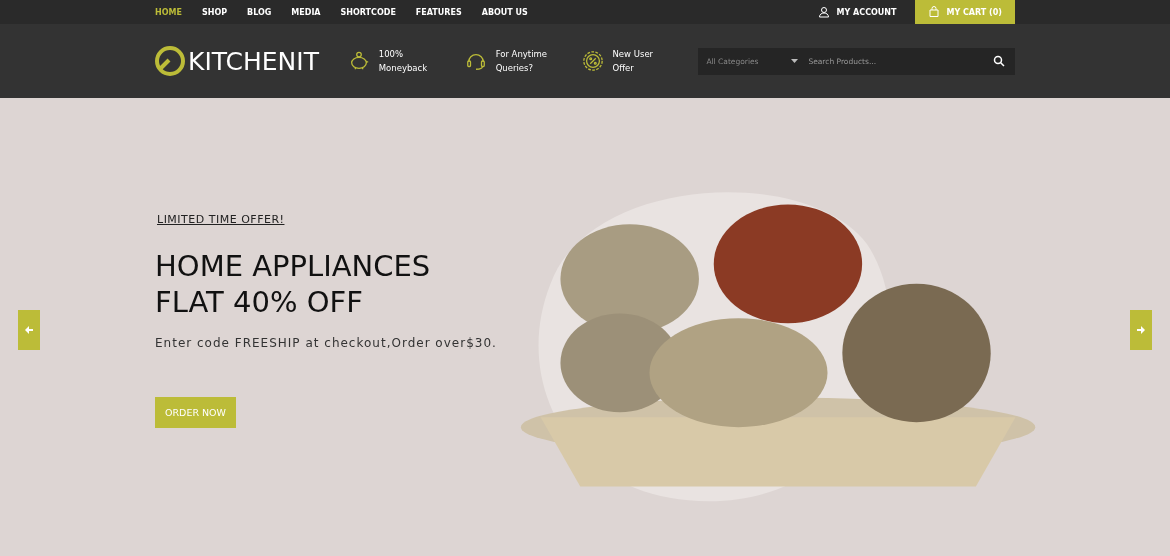 The height and width of the screenshot is (556, 1170). Describe the element at coordinates (214, 12) in the screenshot. I see `nav-link: SHOP` at that location.